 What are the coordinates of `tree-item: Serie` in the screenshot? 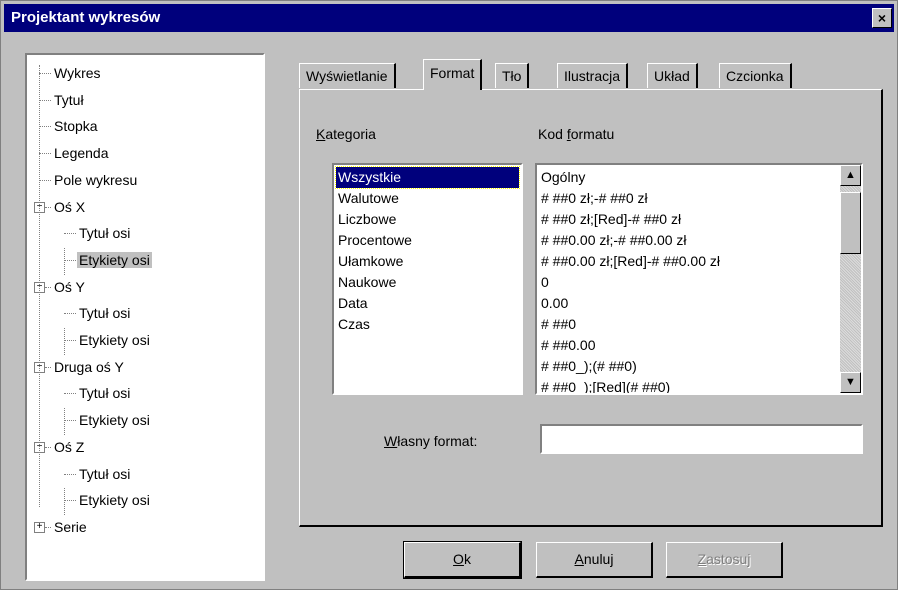 It's located at (70, 527).